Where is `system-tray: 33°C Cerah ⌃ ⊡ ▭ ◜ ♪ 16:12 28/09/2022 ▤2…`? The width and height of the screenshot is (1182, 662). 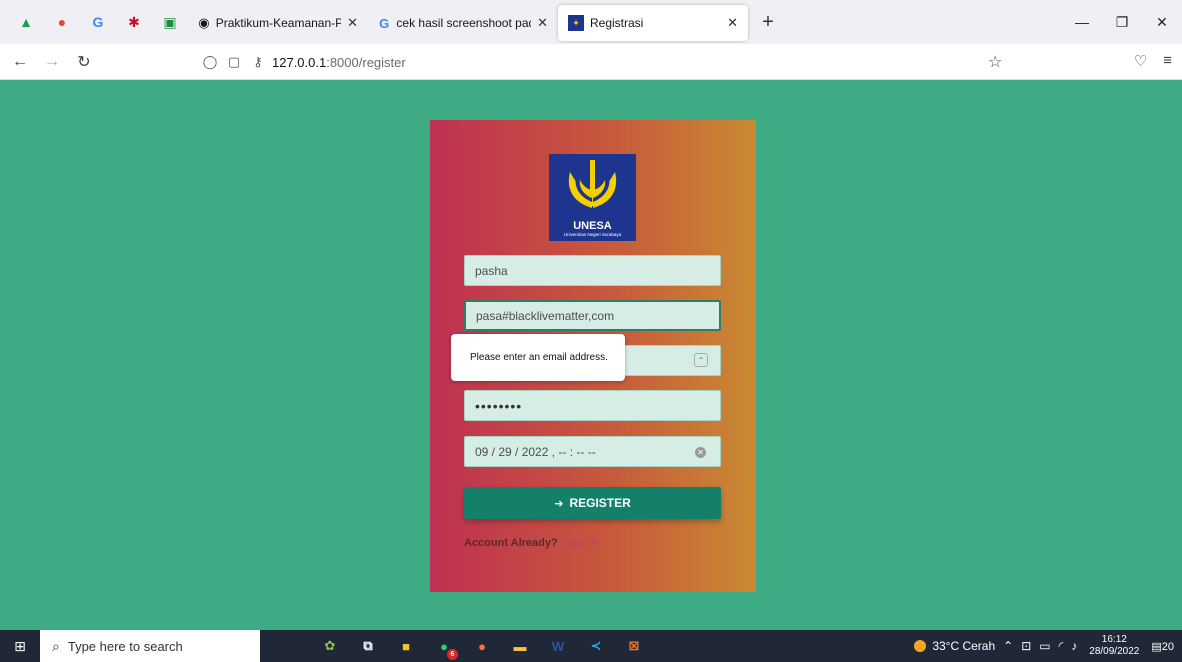 system-tray: 33°C Cerah ⌃ ⊡ ▭ ◜ ♪ 16:12 28/09/2022 ▤2… is located at coordinates (1048, 646).